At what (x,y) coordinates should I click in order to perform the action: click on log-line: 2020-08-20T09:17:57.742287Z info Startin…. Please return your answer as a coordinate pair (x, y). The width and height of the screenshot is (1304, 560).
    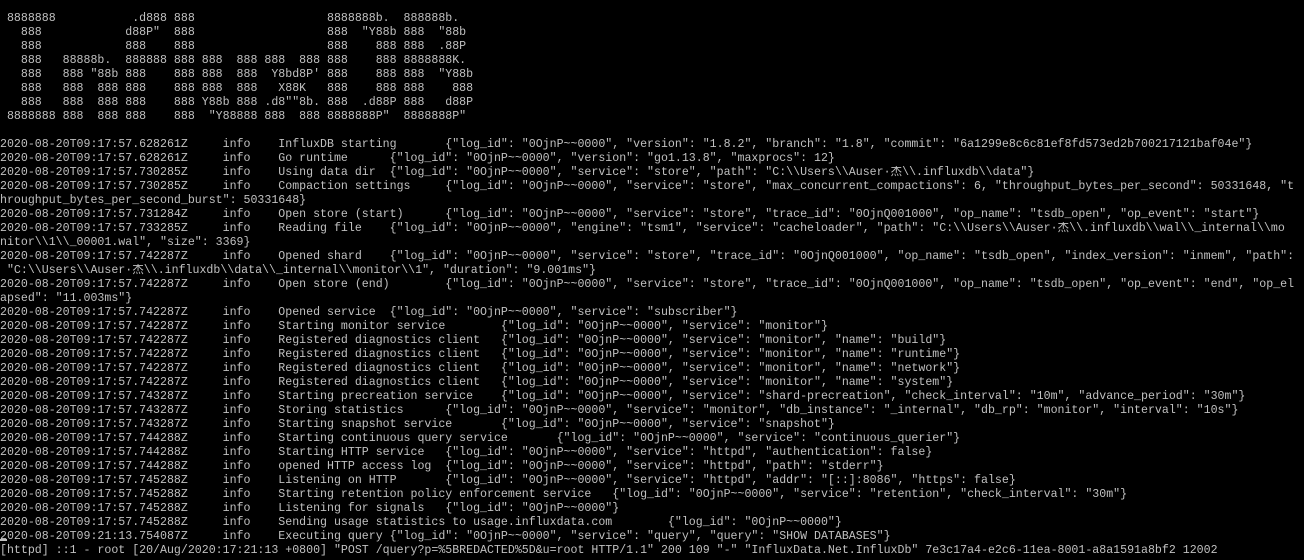
    Looking at the image, I should click on (414, 326).